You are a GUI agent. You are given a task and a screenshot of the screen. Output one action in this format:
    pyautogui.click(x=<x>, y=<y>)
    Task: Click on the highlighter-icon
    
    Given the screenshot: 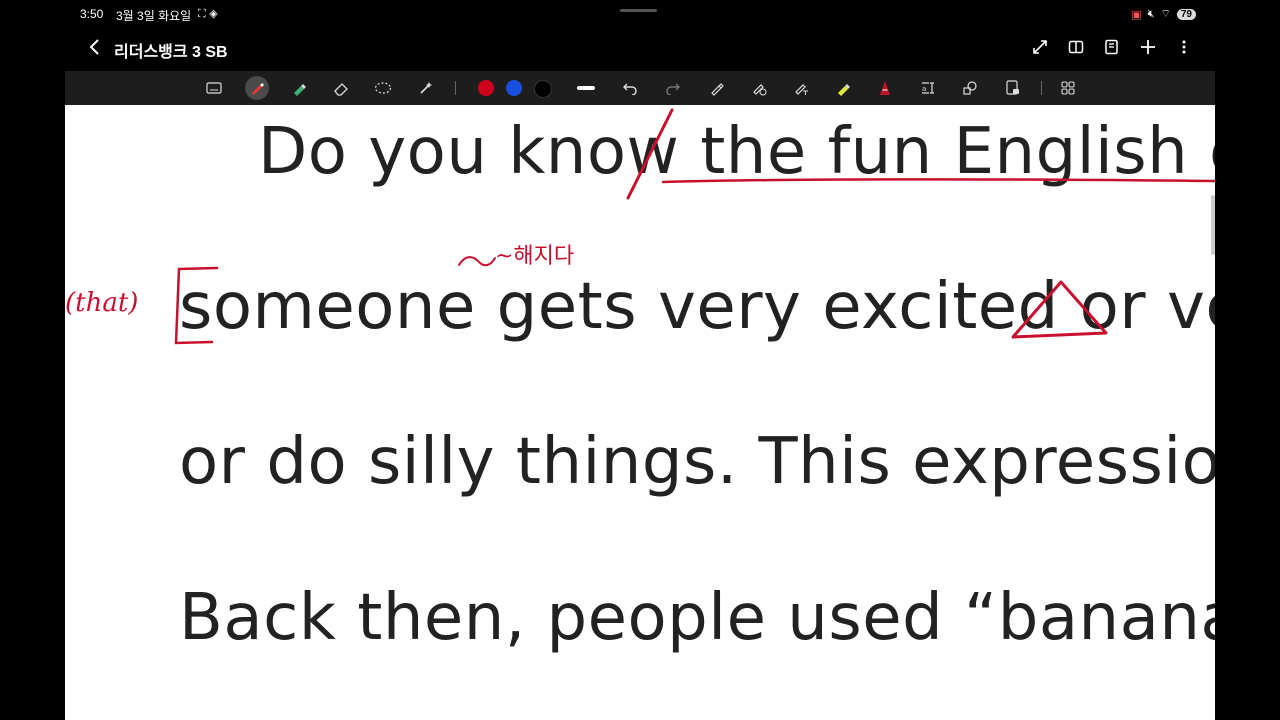 What is the action you would take?
    pyautogui.click(x=299, y=88)
    